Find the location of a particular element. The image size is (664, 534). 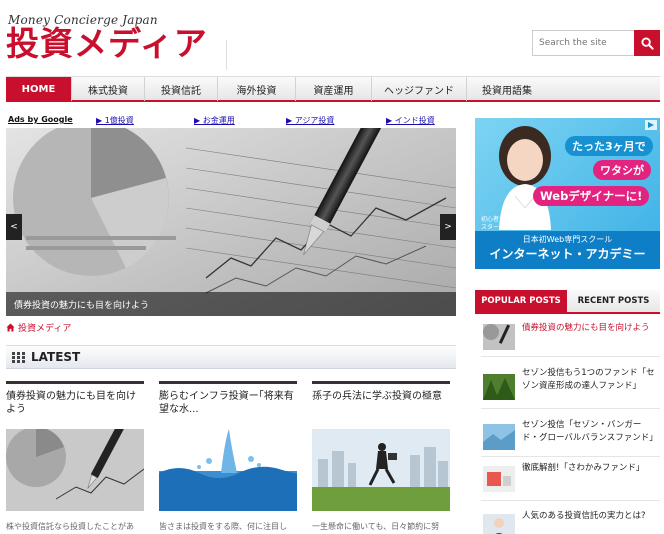

ad-link-3: ▶ アジア投資 is located at coordinates (310, 120).